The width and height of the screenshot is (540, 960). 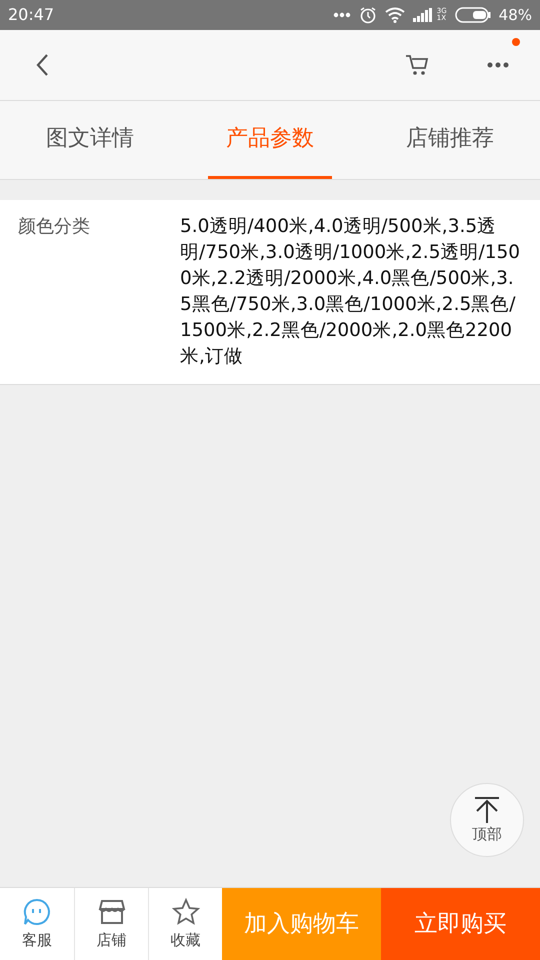 What do you see at coordinates (394, 15) in the screenshot?
I see `wifi-icon` at bounding box center [394, 15].